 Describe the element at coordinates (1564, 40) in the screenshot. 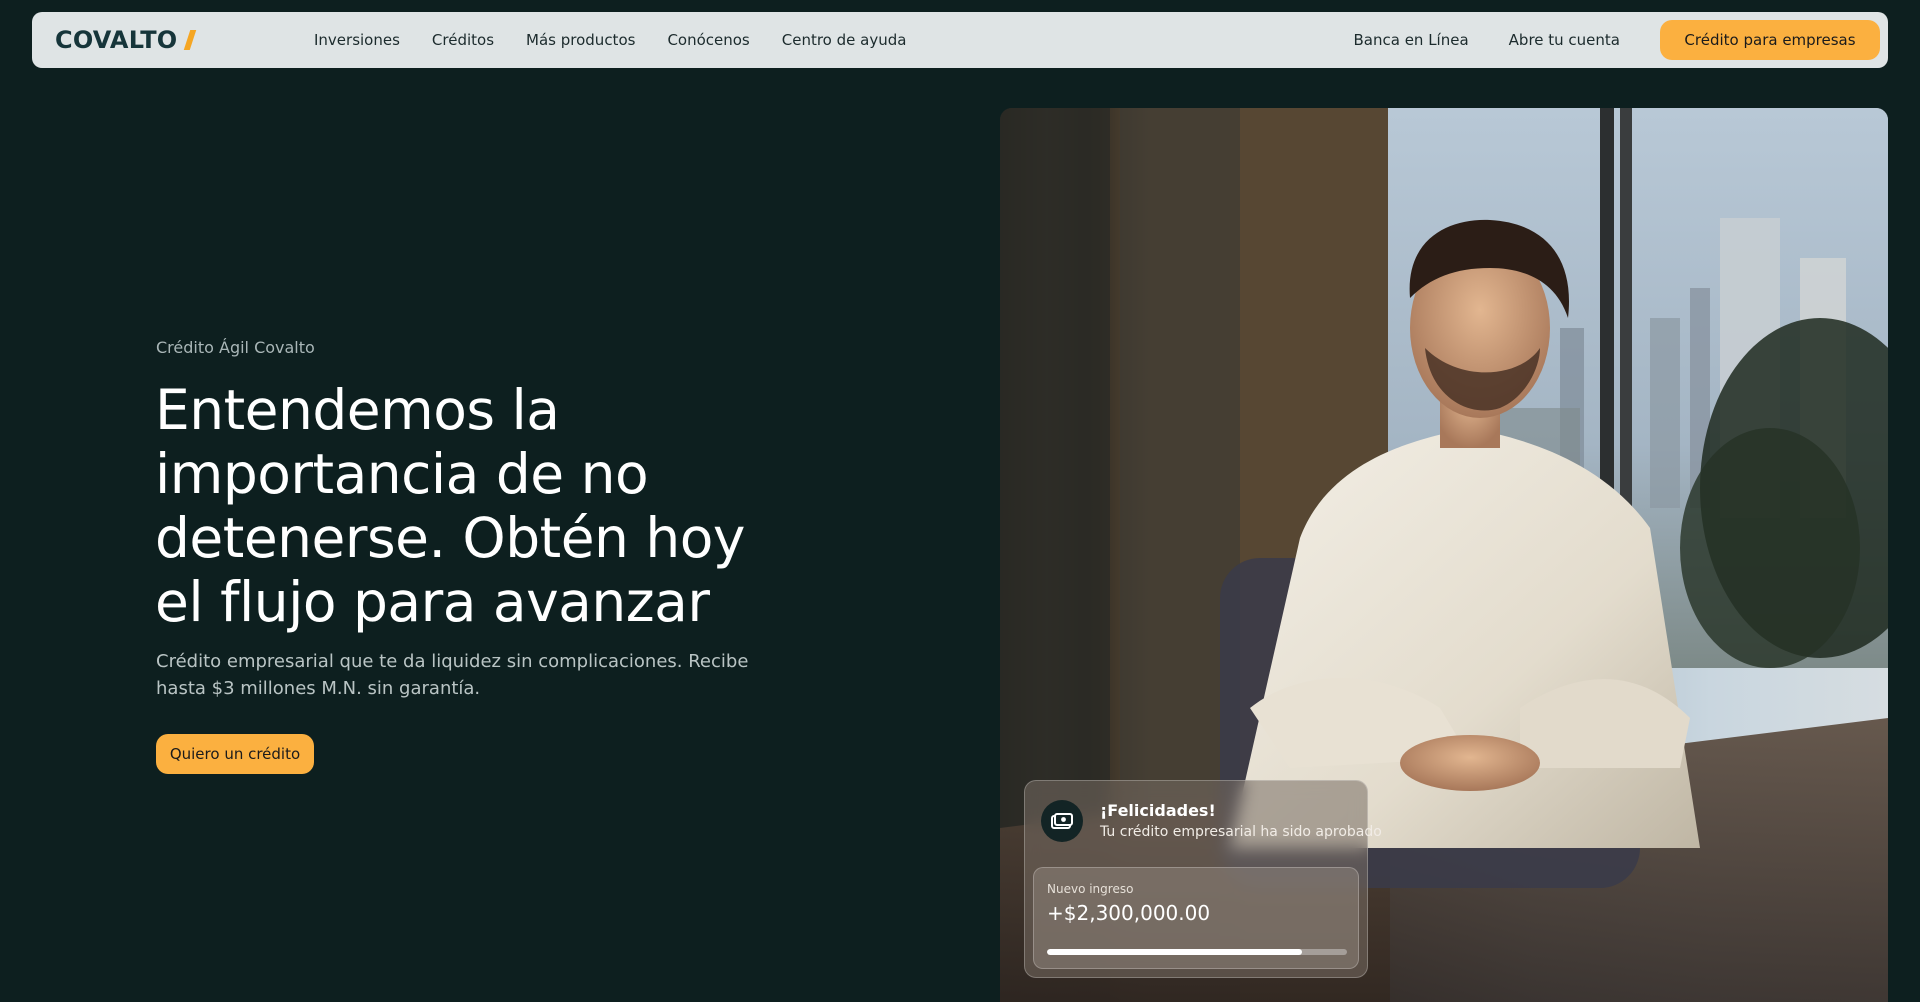

I see `nav-link-abre-tu-cuenta: Abre tu cuenta` at that location.